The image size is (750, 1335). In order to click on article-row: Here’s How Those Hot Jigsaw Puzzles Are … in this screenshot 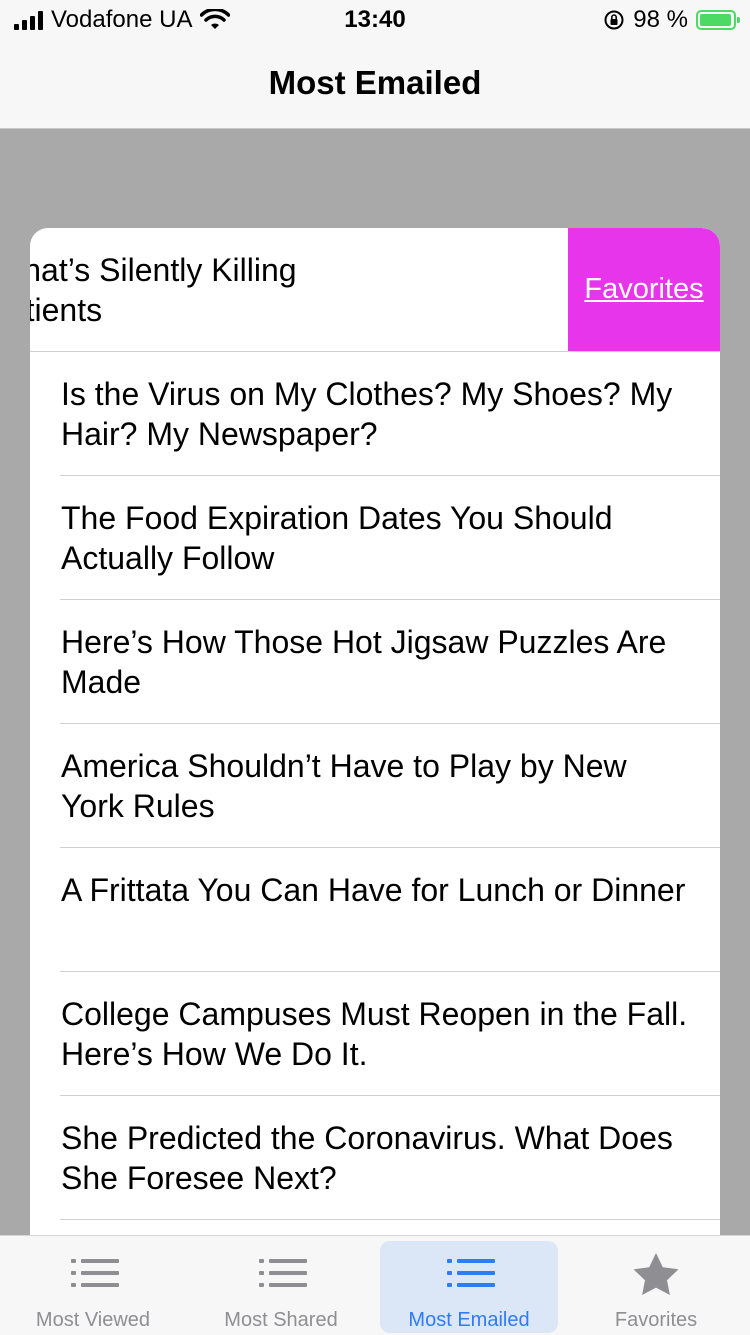, I will do `click(375, 662)`.